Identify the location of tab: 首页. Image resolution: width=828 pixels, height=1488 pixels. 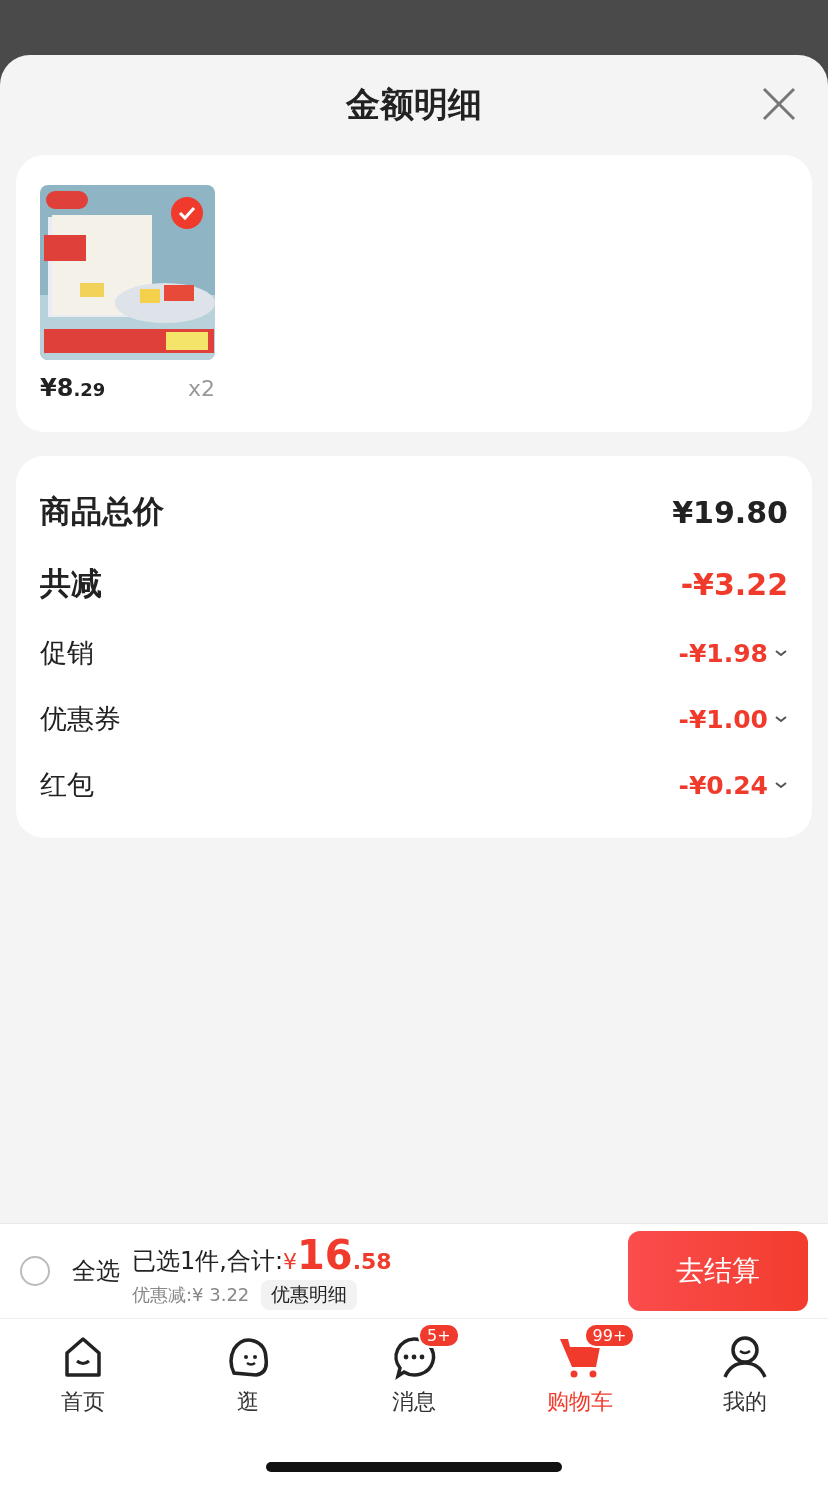
(83, 1368).